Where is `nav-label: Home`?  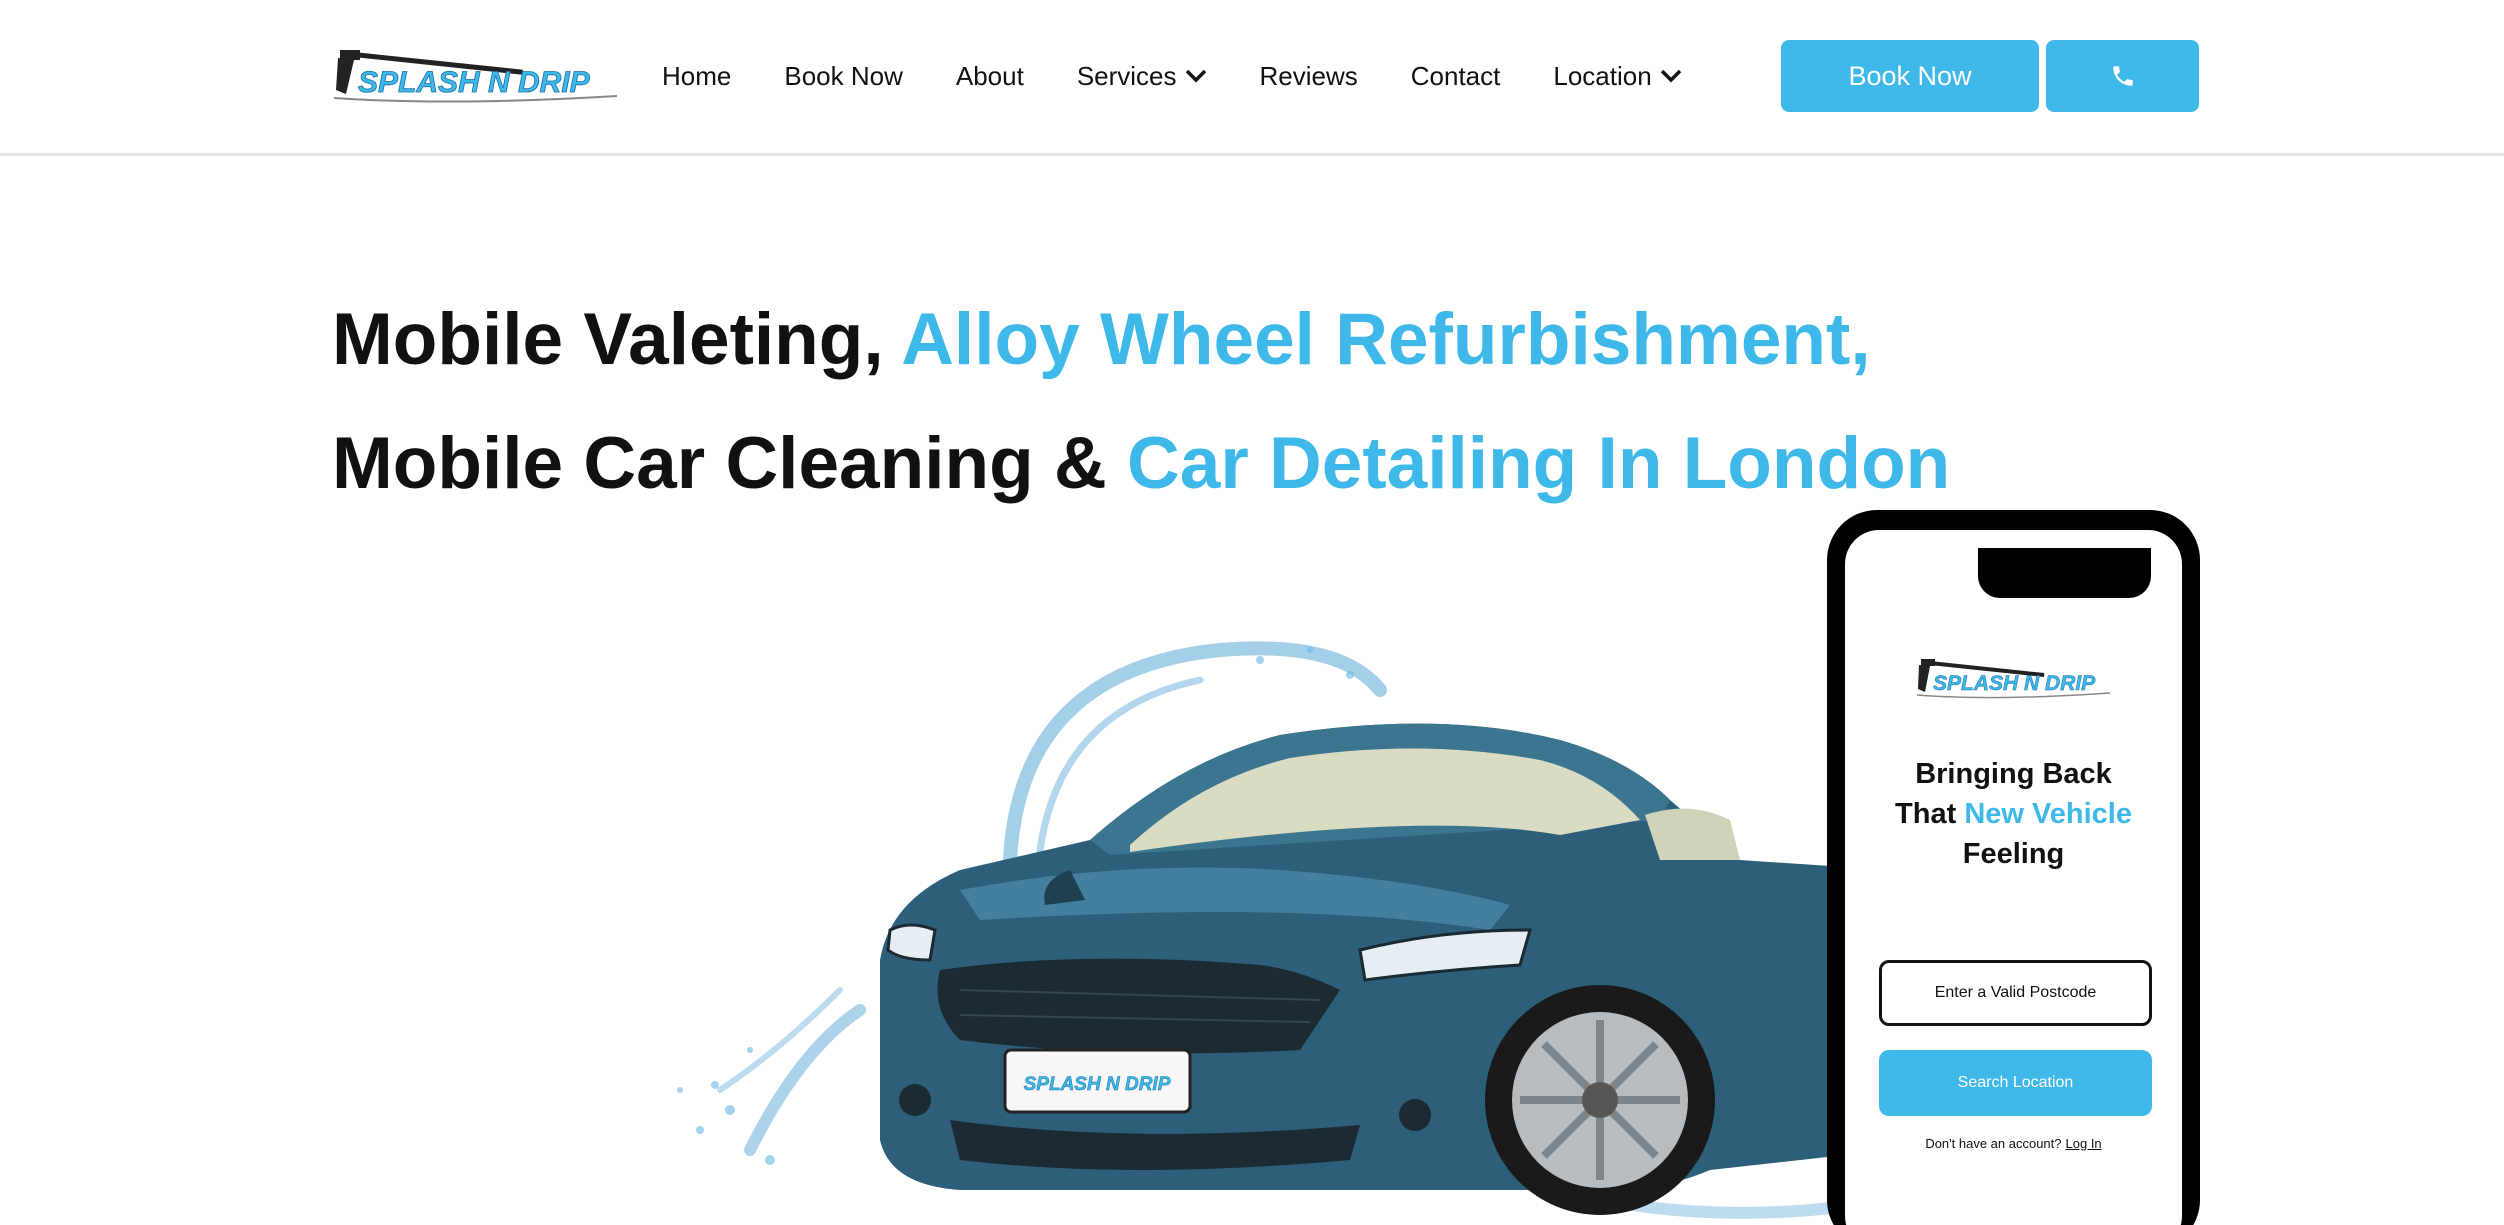
nav-label: Home is located at coordinates (697, 75).